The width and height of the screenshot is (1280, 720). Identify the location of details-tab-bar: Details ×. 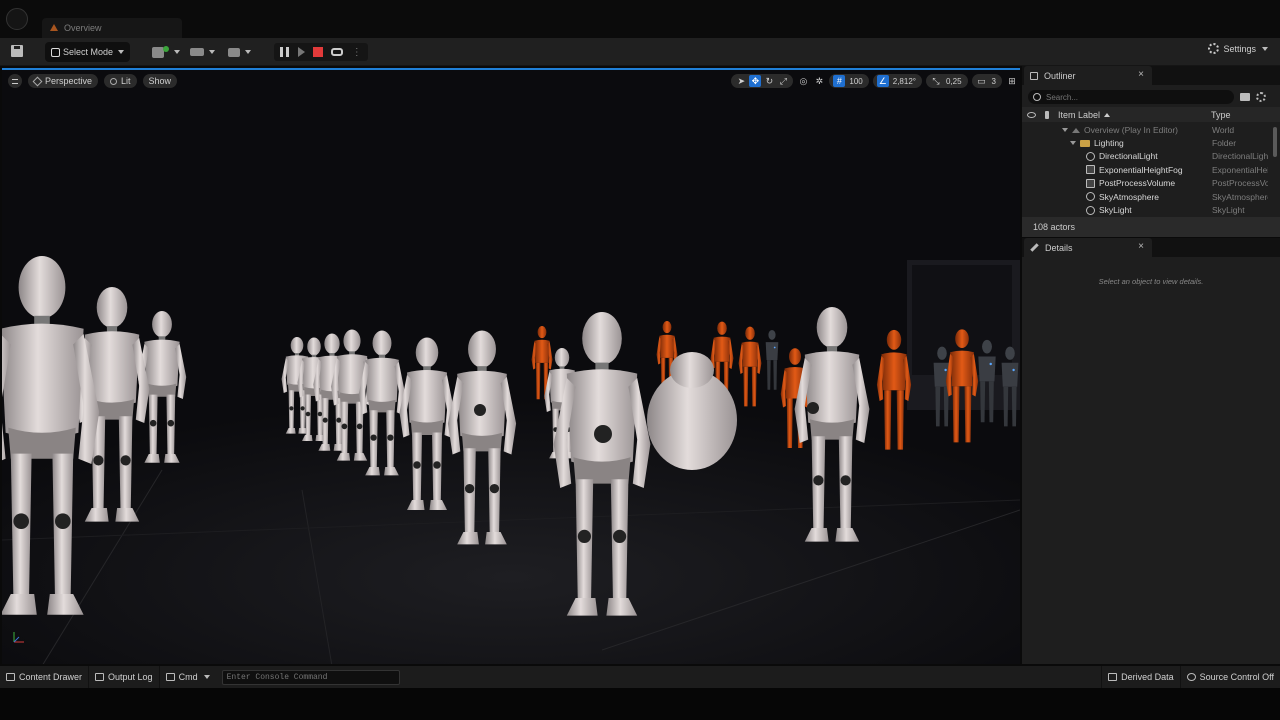
(1151, 247).